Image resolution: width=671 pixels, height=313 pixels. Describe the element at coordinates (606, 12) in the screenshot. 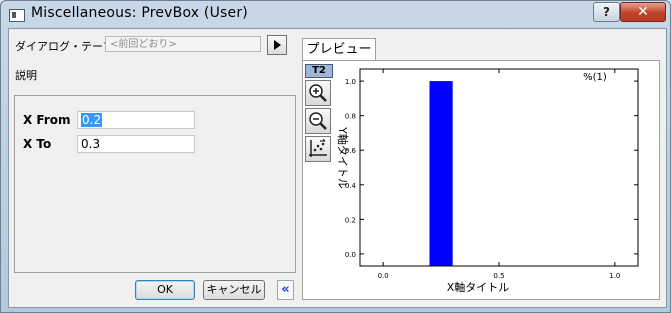

I see `help-button: ?` at that location.